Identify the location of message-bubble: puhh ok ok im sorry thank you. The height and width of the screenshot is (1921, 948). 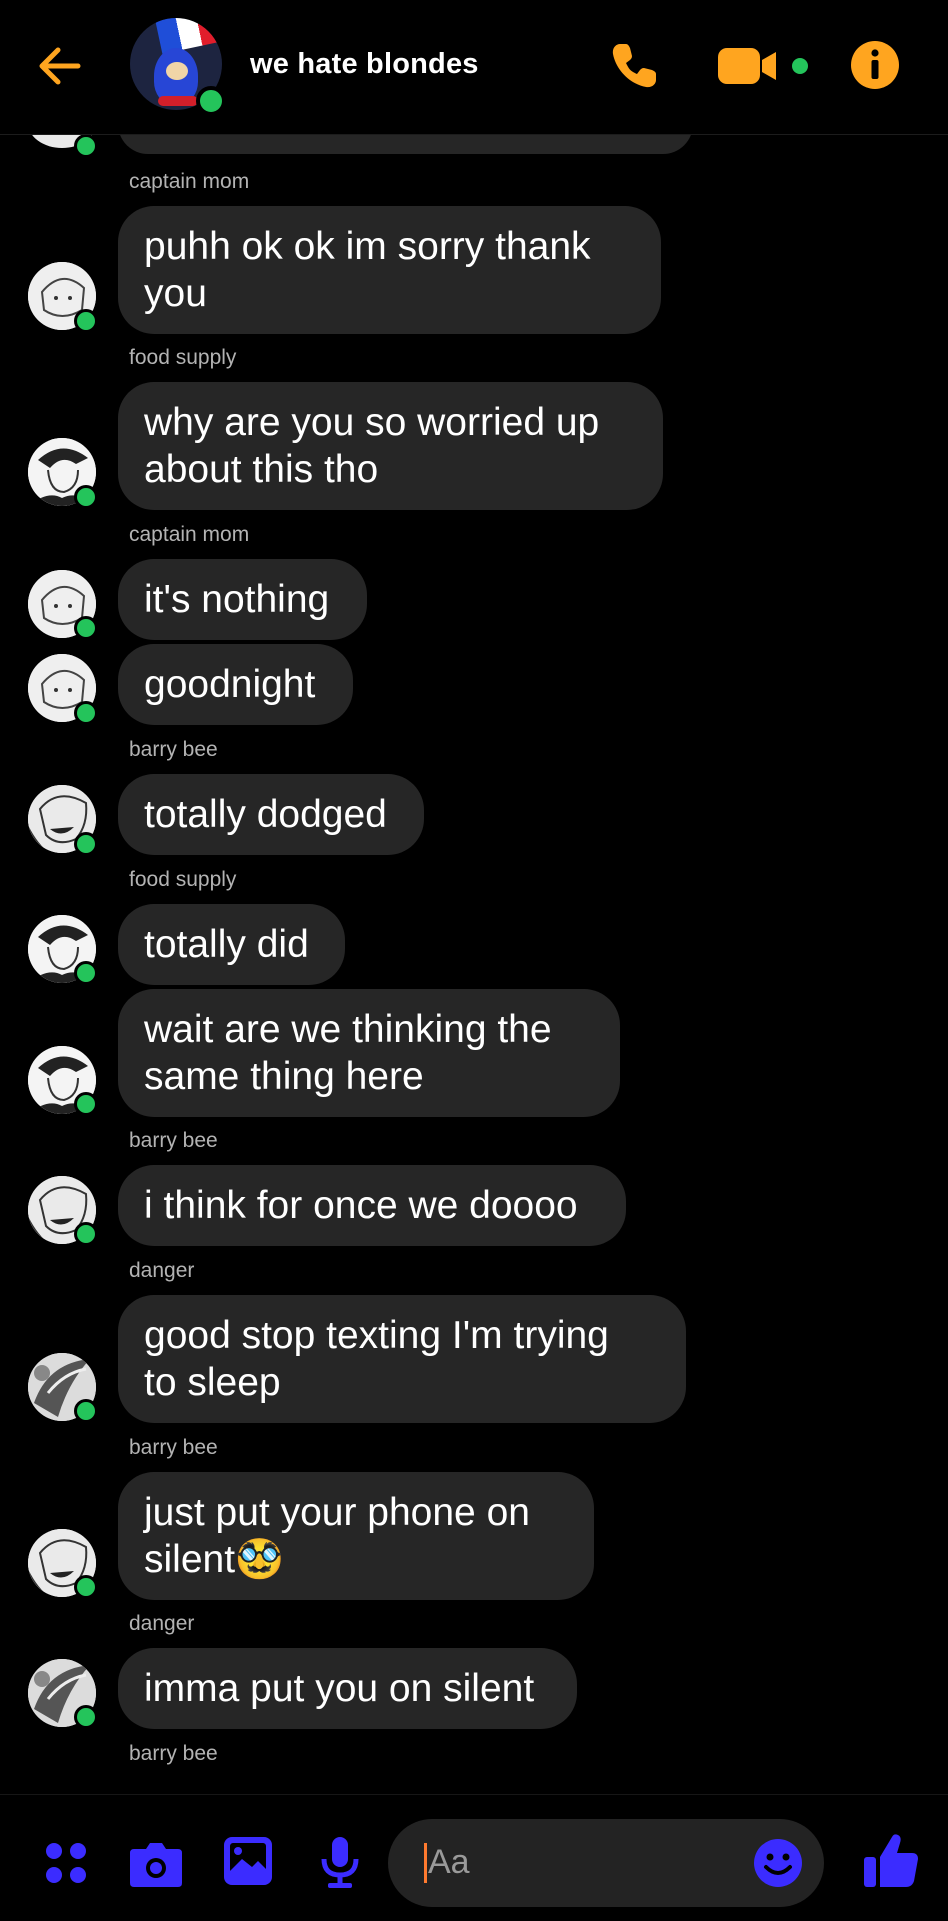
(389, 270).